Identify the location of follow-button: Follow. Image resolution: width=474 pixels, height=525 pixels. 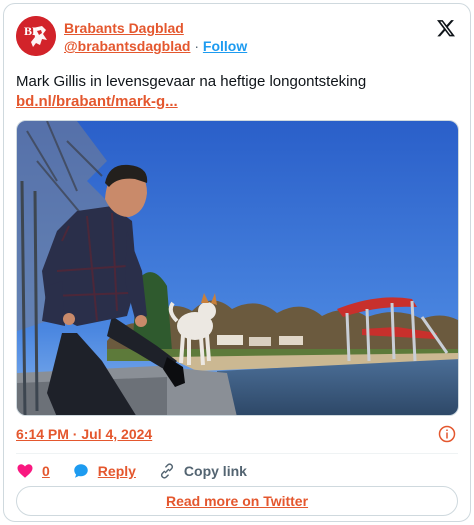
(225, 46).